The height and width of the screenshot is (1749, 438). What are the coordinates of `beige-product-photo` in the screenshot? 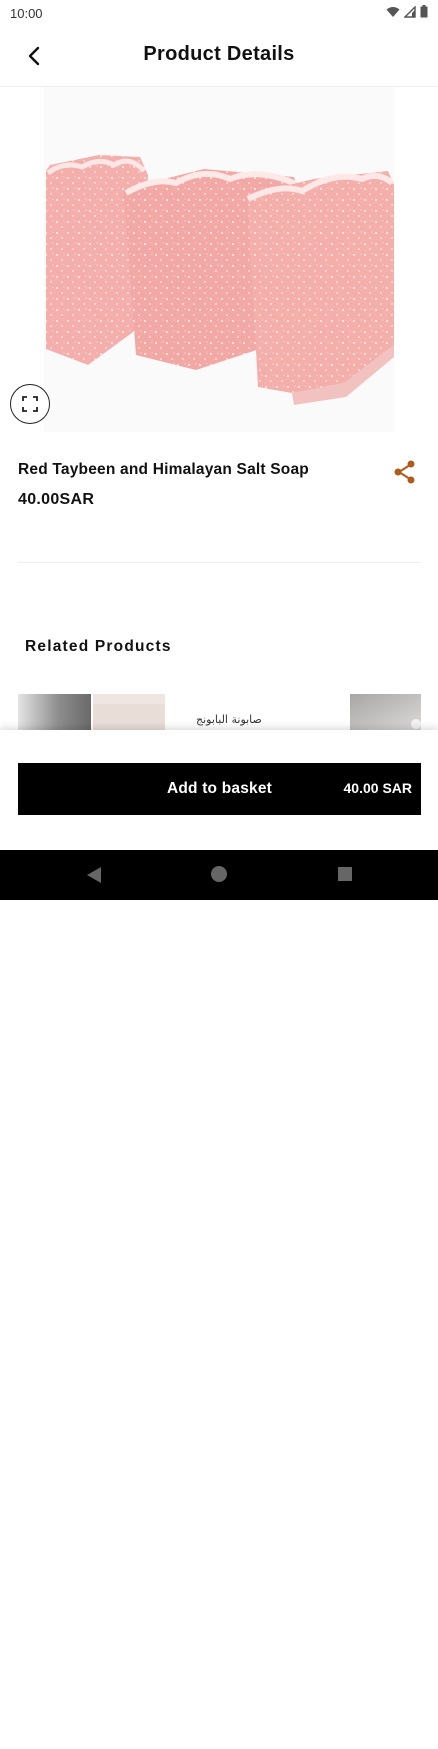 It's located at (129, 712).